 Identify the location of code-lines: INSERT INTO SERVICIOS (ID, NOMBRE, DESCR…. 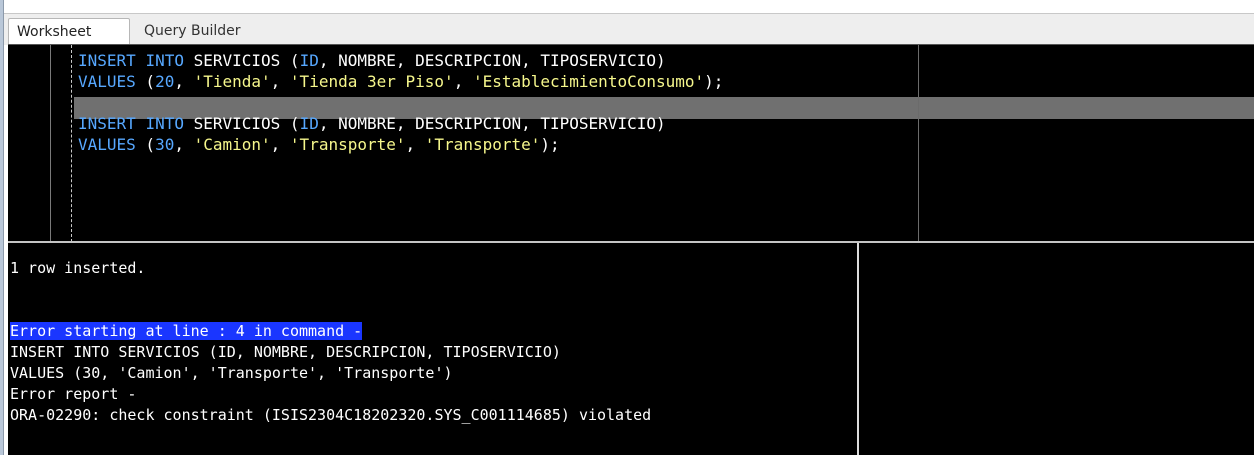
(400, 102).